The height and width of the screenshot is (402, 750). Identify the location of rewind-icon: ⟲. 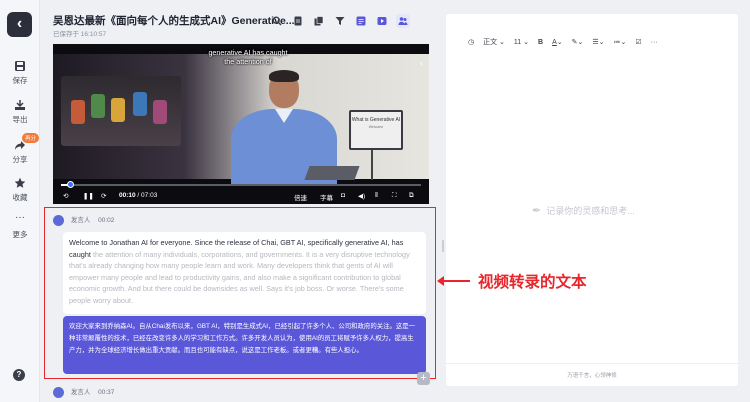
(65, 196).